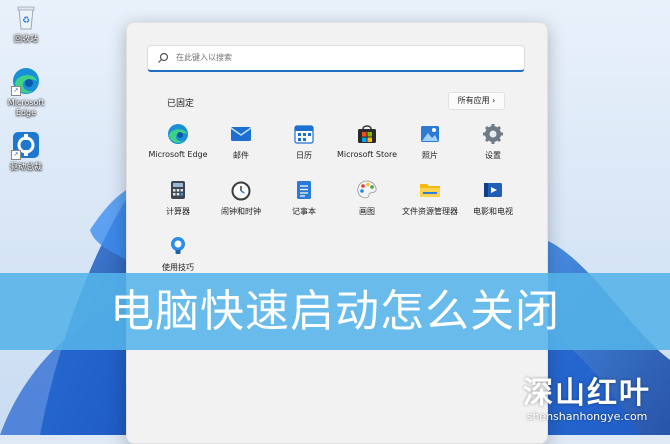 The width and height of the screenshot is (670, 444). I want to click on watermark-name: 深山红叶, so click(587, 393).